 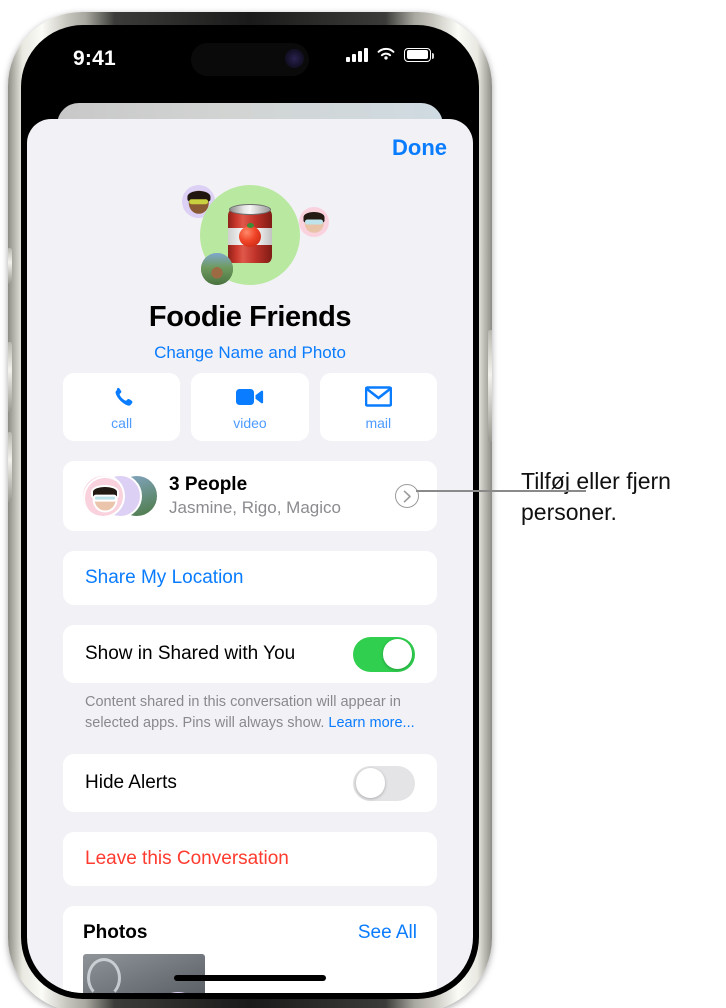 I want to click on people-text: 3 People Jasmine, Rigo, Magico, so click(x=255, y=496).